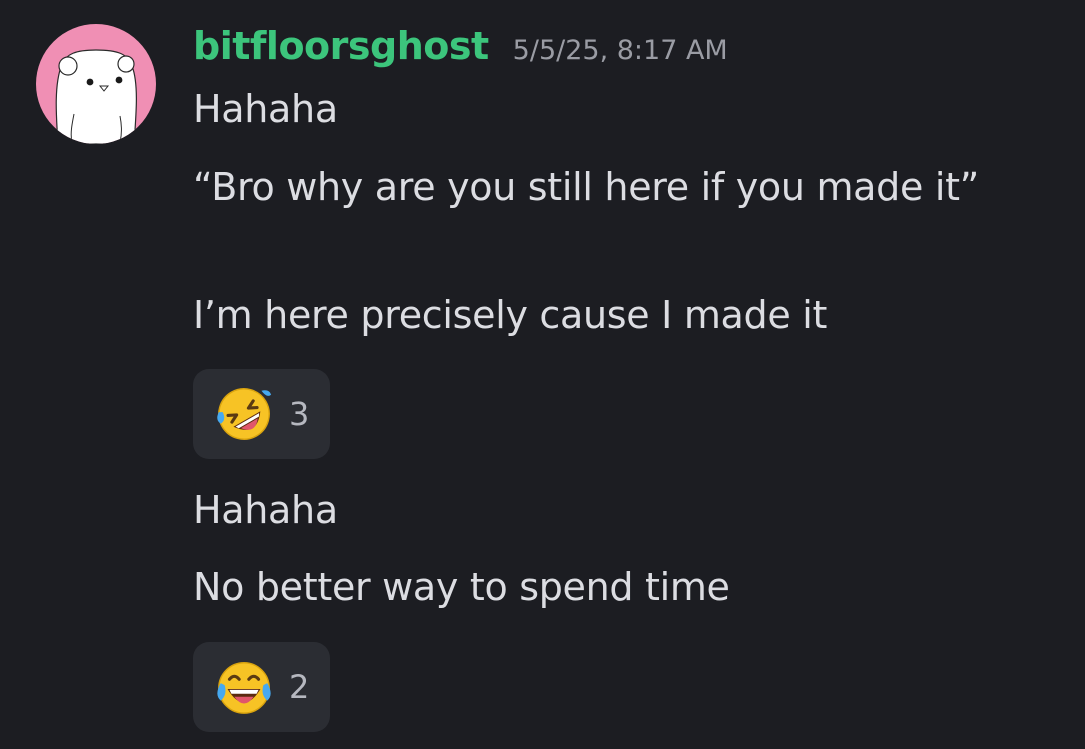  Describe the element at coordinates (299, 687) in the screenshot. I see `reaction-count: 2` at that location.